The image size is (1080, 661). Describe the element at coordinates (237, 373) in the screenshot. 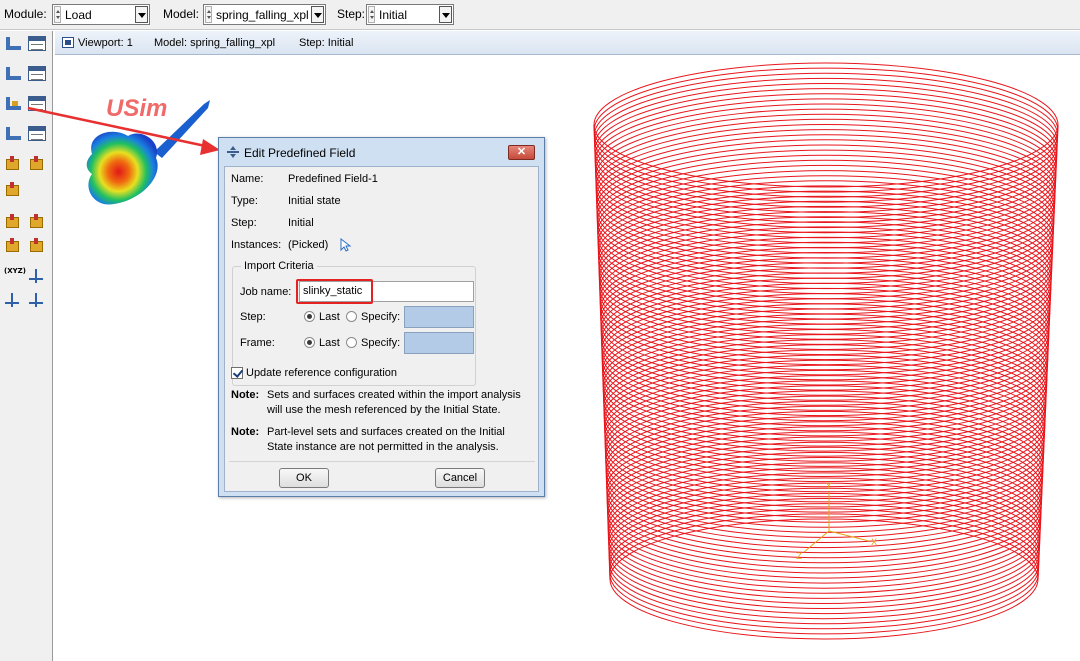

I see `update-reference-checkbox` at that location.